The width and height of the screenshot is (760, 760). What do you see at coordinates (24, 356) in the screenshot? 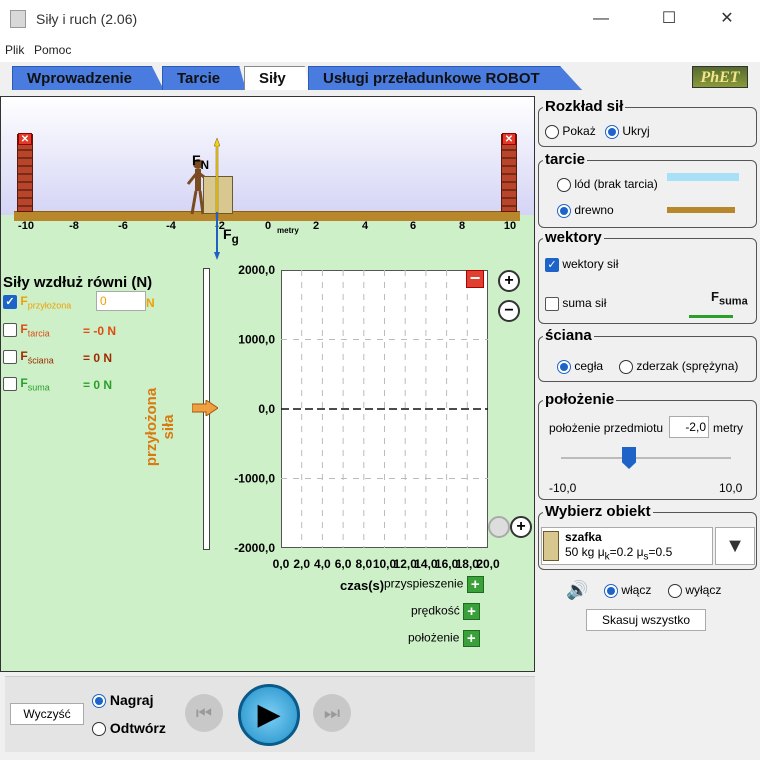
I see `wall-force-symbol: F` at bounding box center [24, 356].